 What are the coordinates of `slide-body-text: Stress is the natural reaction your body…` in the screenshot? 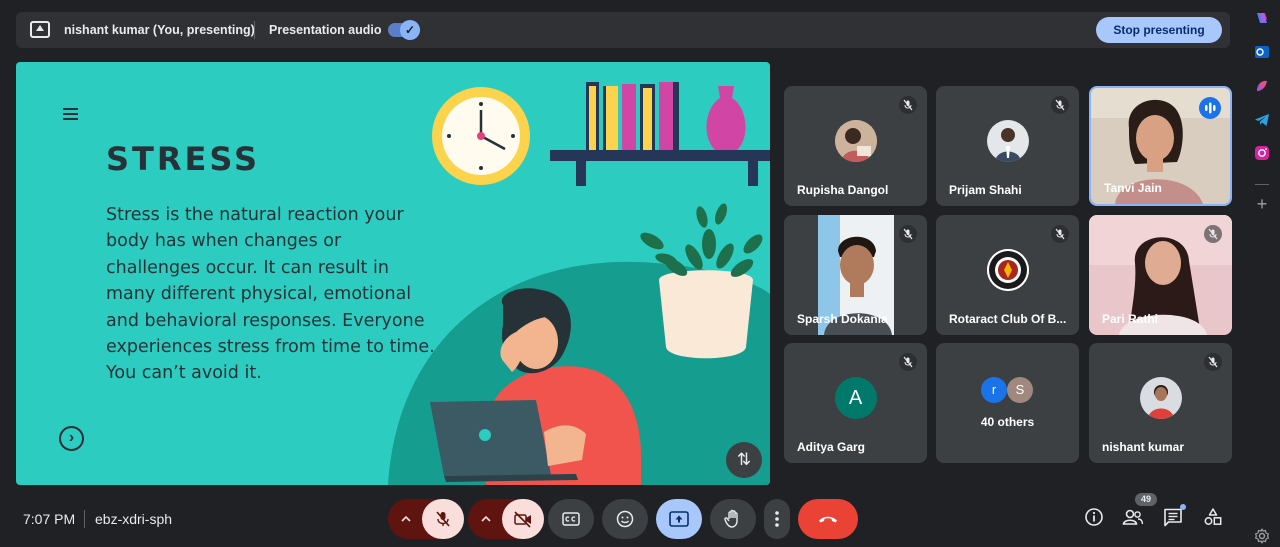 It's located at (270, 294).